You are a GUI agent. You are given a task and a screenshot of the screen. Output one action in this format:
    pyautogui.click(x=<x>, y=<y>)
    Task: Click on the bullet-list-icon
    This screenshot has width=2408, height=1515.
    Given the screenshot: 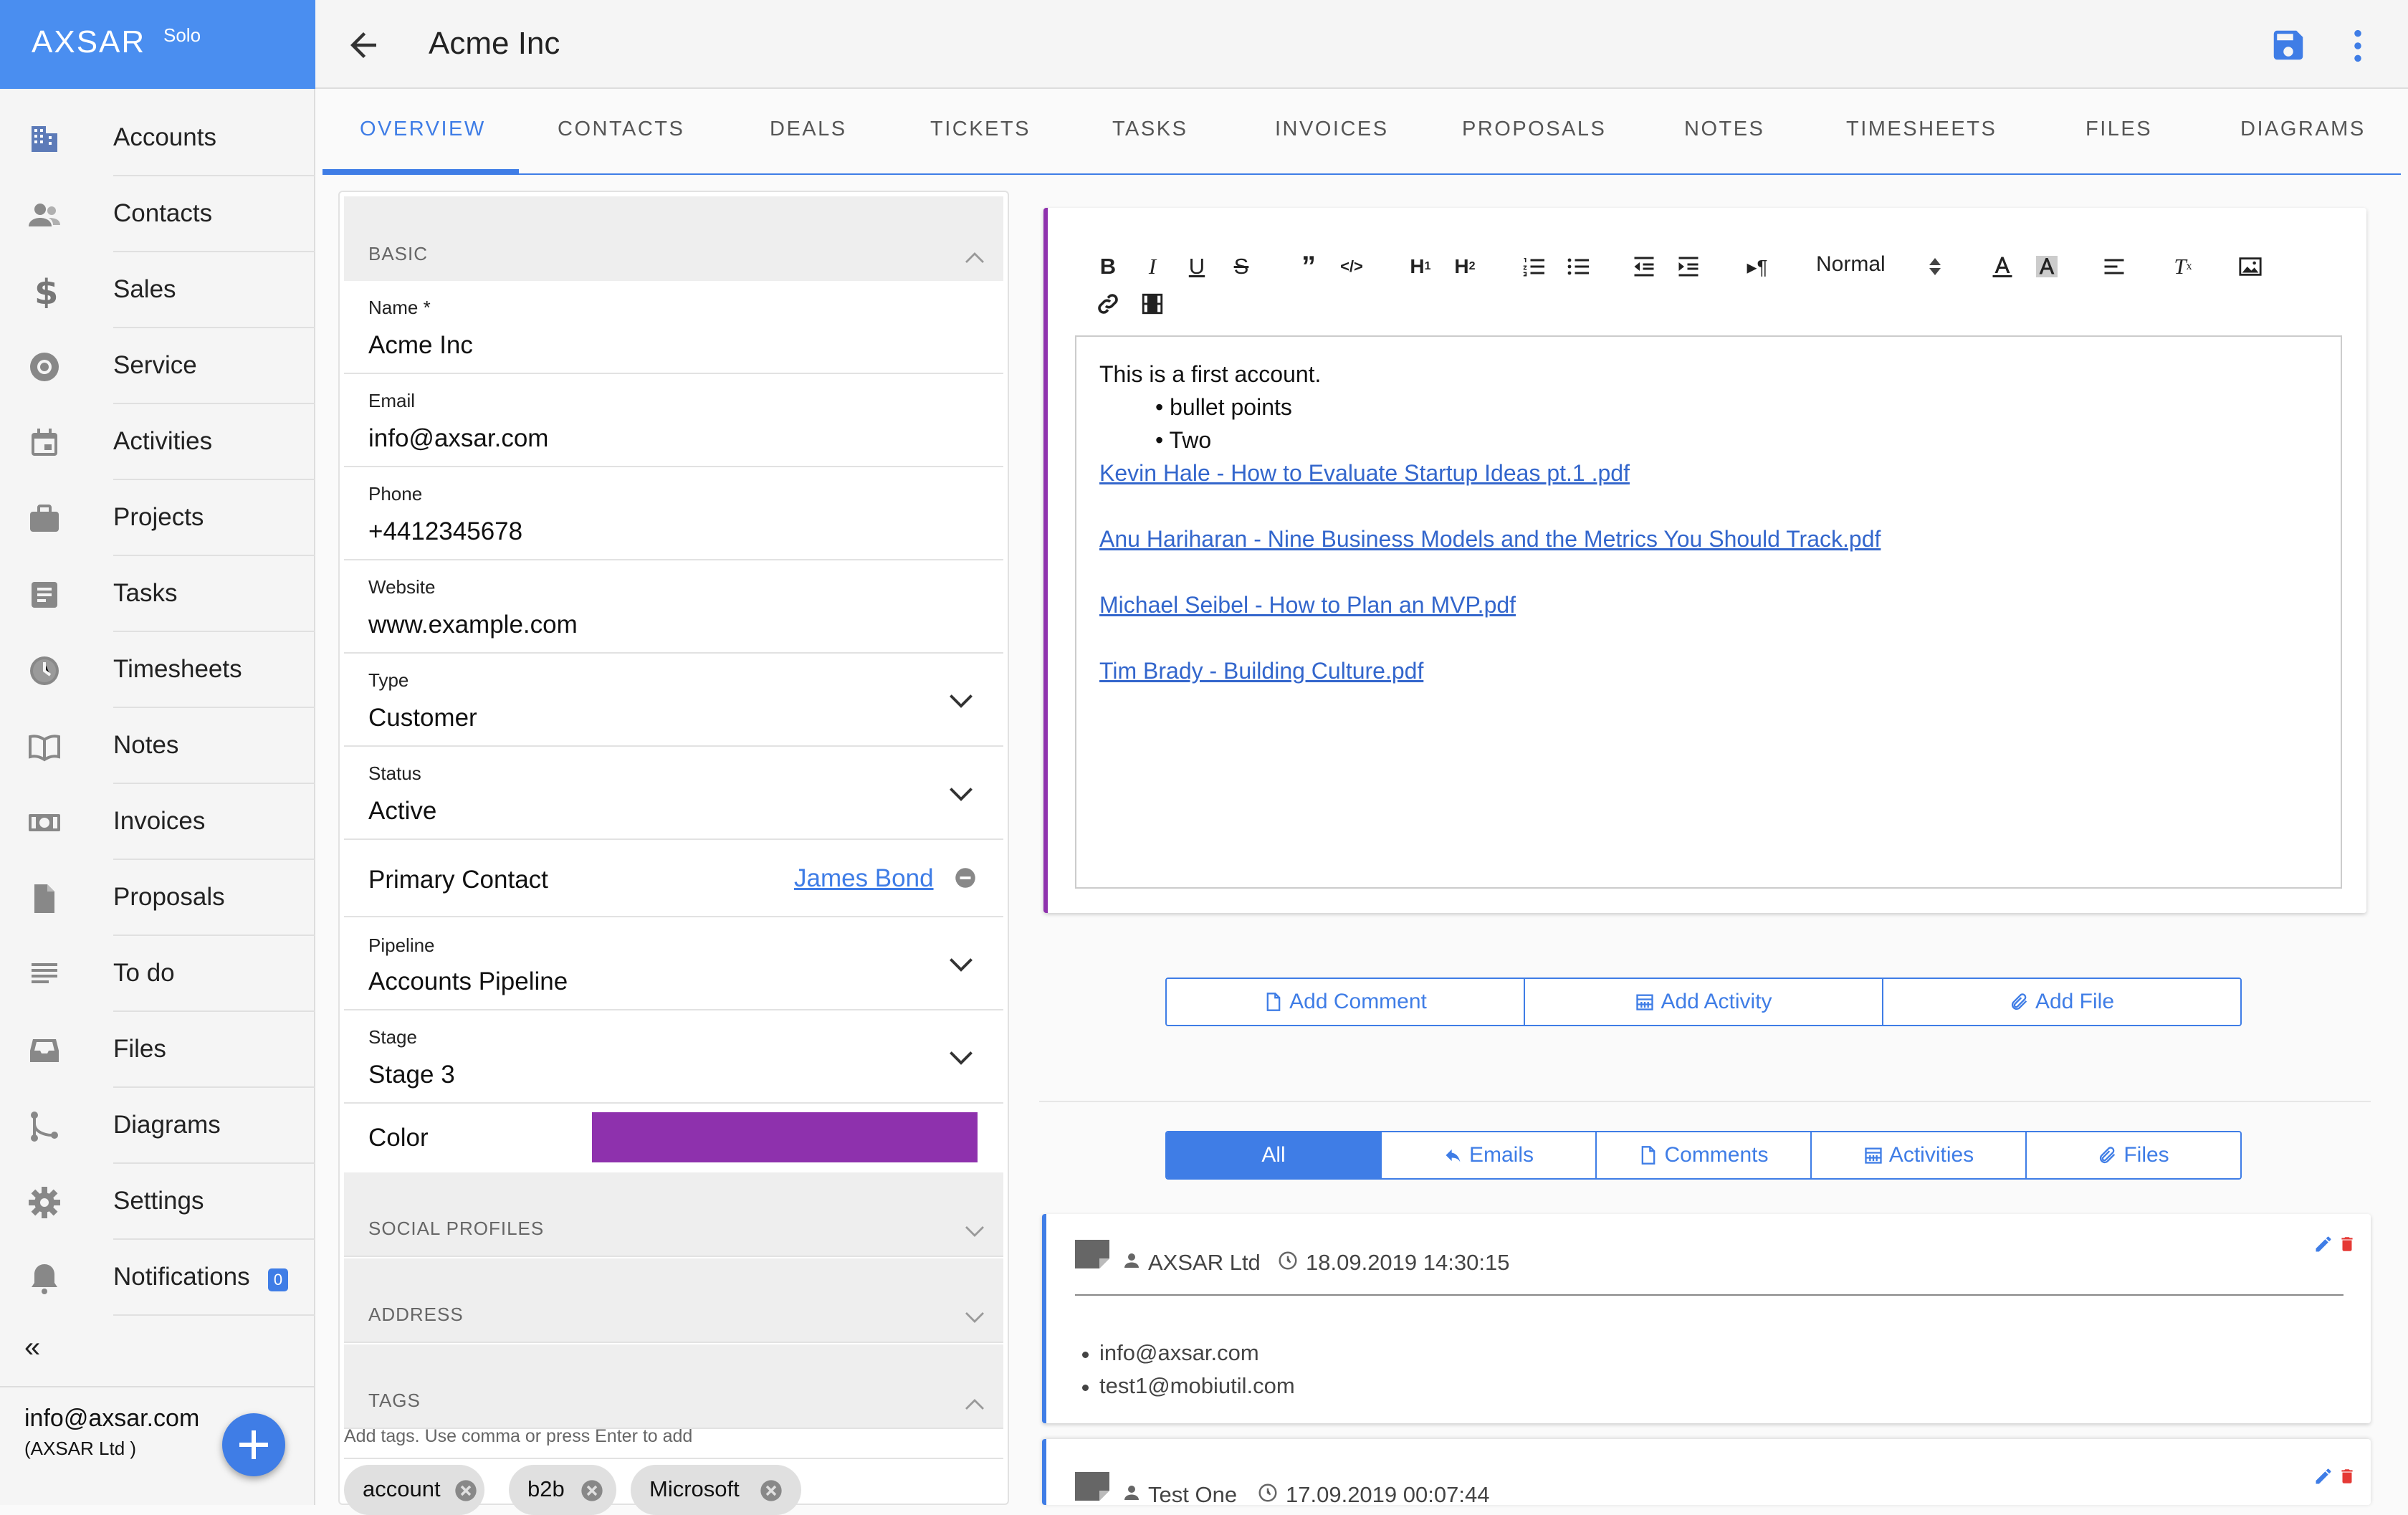 What is the action you would take?
    pyautogui.click(x=1578, y=266)
    